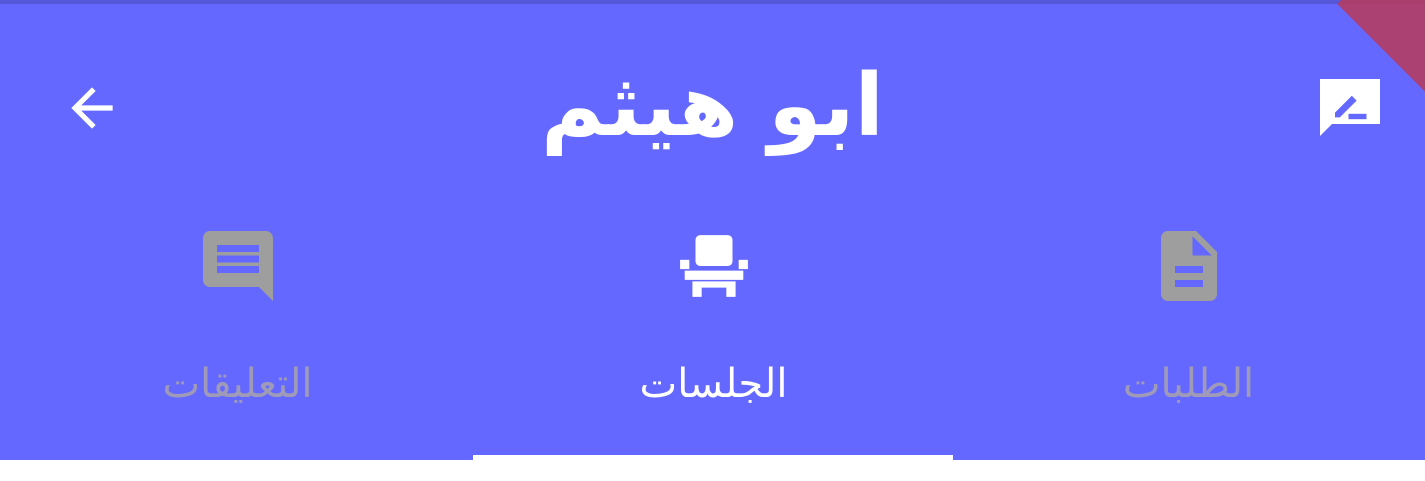  What do you see at coordinates (713, 384) in the screenshot?
I see `tab-sessions-label: الجلسات` at bounding box center [713, 384].